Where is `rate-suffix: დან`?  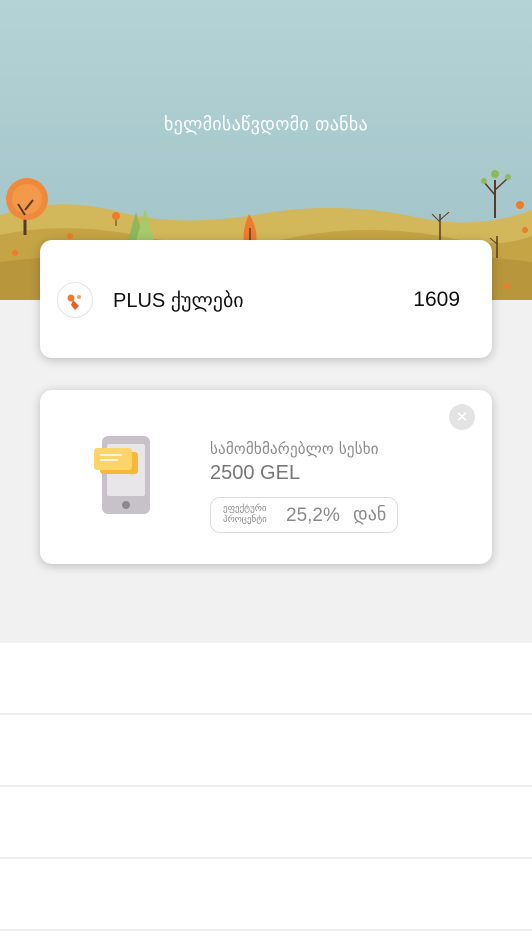 rate-suffix: დან is located at coordinates (370, 514).